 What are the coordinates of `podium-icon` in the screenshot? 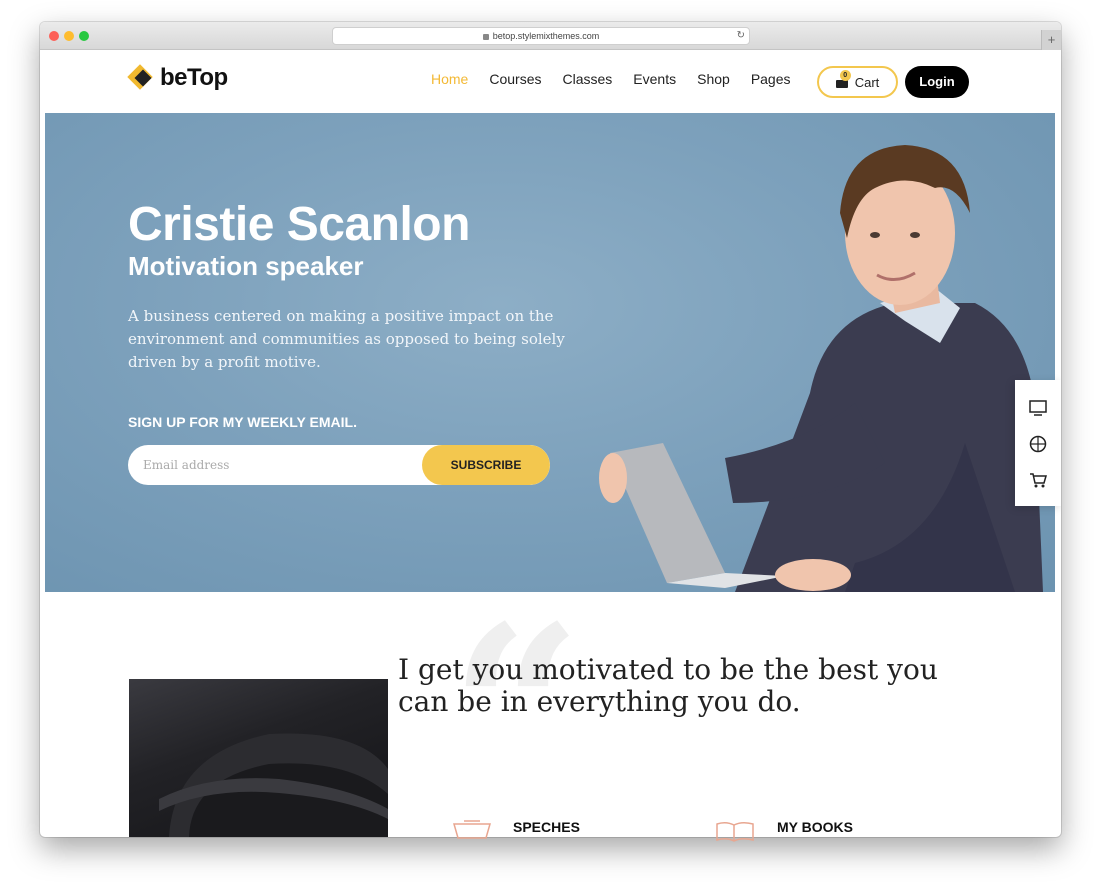 It's located at (472, 829).